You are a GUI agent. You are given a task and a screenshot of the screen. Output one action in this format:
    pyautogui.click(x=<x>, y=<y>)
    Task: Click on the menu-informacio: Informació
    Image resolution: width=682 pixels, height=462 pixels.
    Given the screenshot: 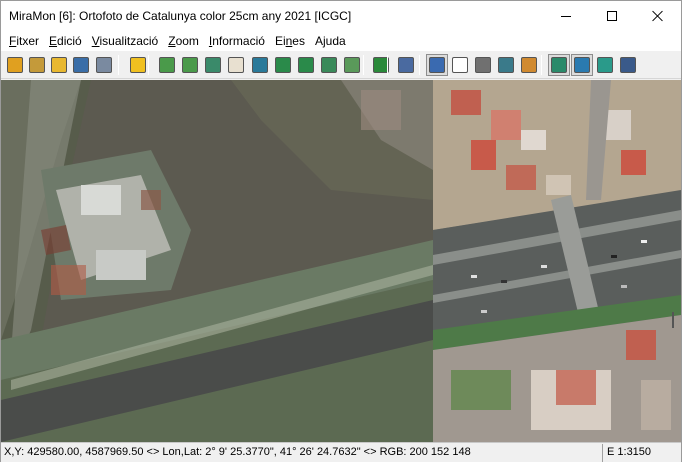 What is the action you would take?
    pyautogui.click(x=237, y=41)
    